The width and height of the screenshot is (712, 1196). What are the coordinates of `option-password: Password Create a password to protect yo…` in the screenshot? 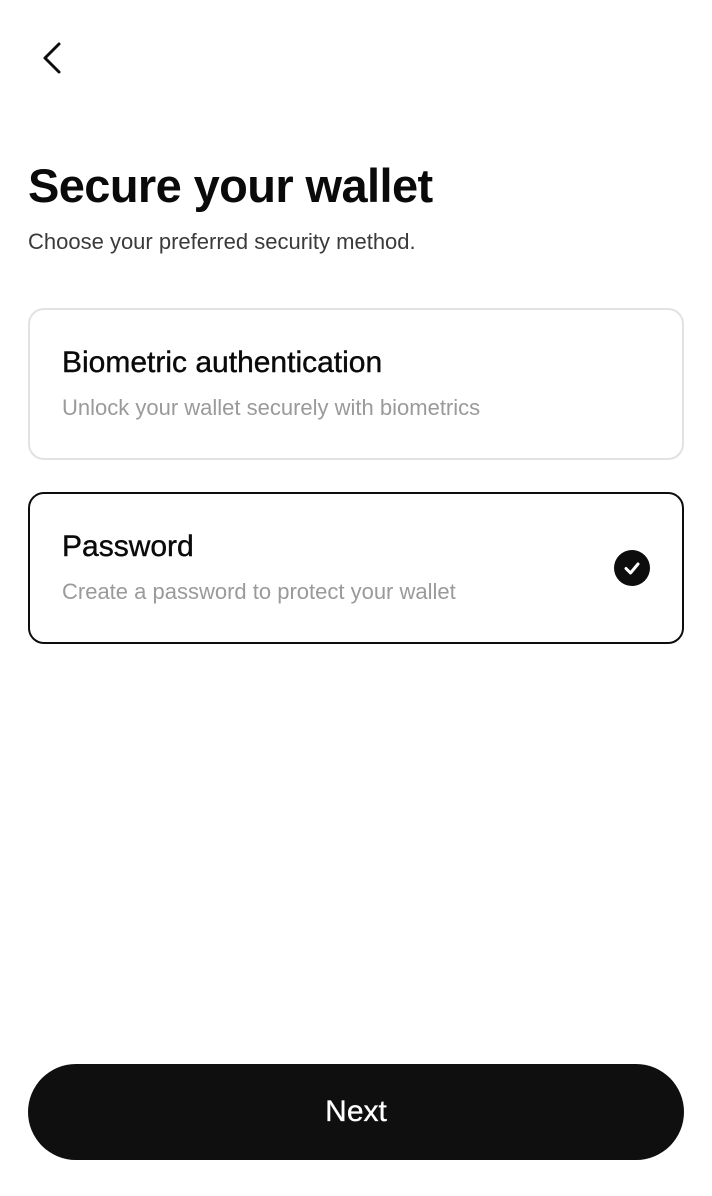 It's located at (356, 568).